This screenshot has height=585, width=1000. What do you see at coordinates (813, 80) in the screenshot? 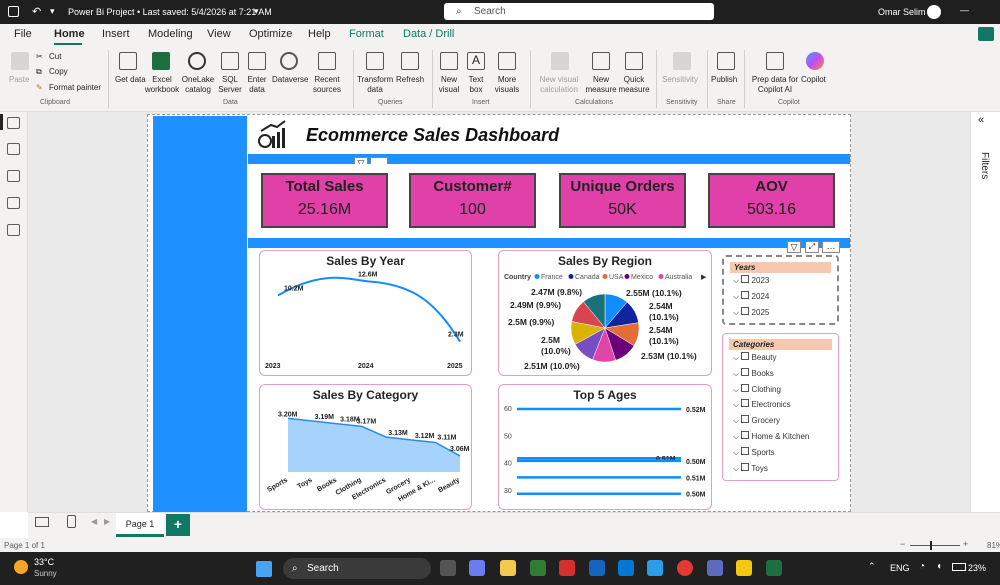
I see `copilot-button: Copilot` at bounding box center [813, 80].